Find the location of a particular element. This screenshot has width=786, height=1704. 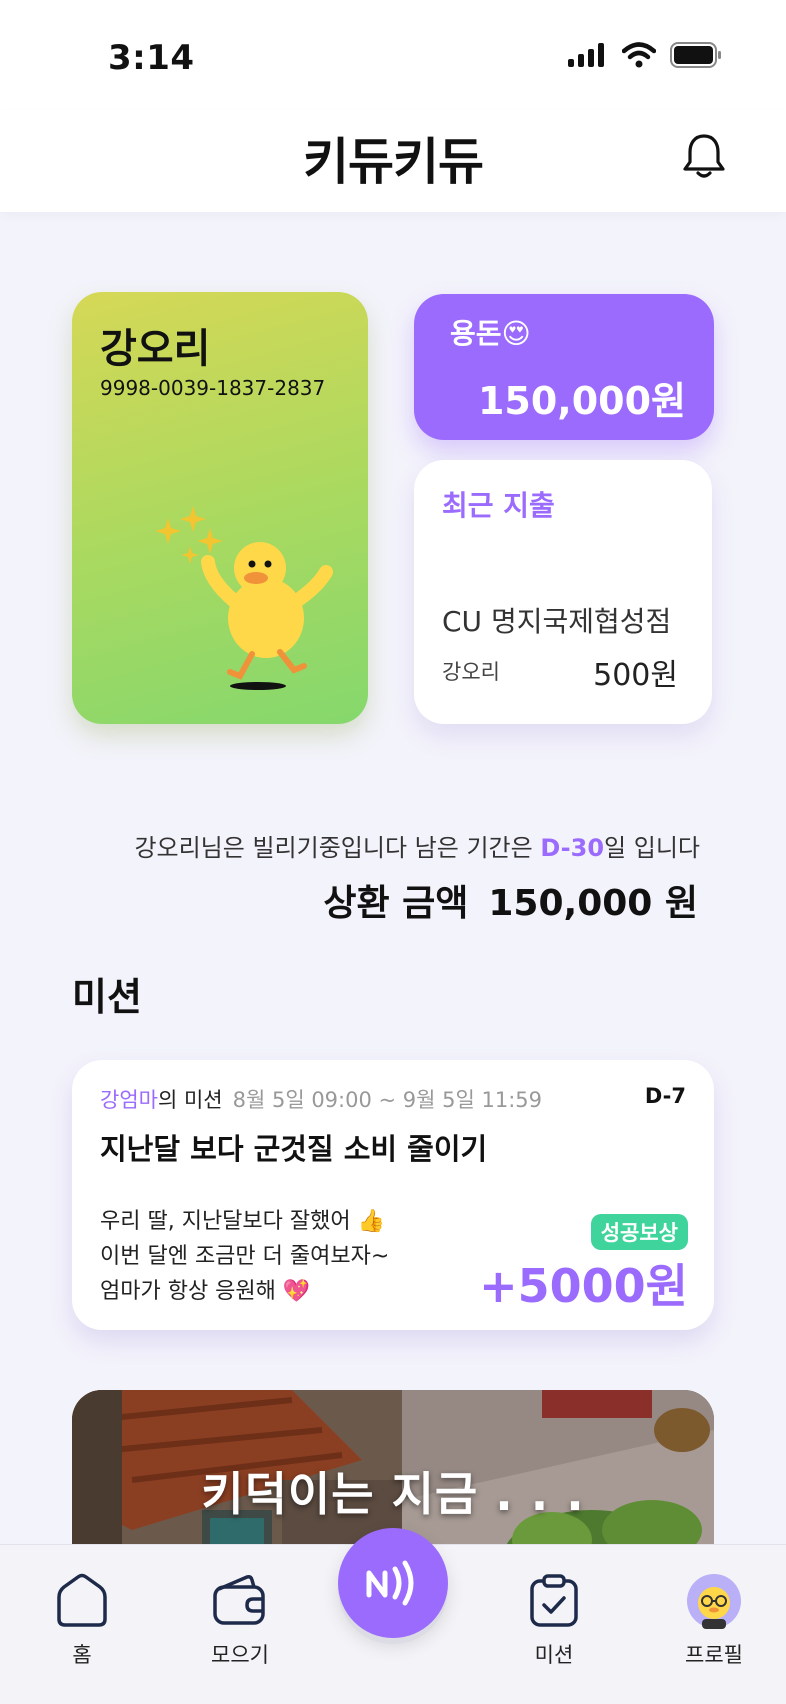

tab-profile-label: 프로필 is located at coordinates (714, 1655).